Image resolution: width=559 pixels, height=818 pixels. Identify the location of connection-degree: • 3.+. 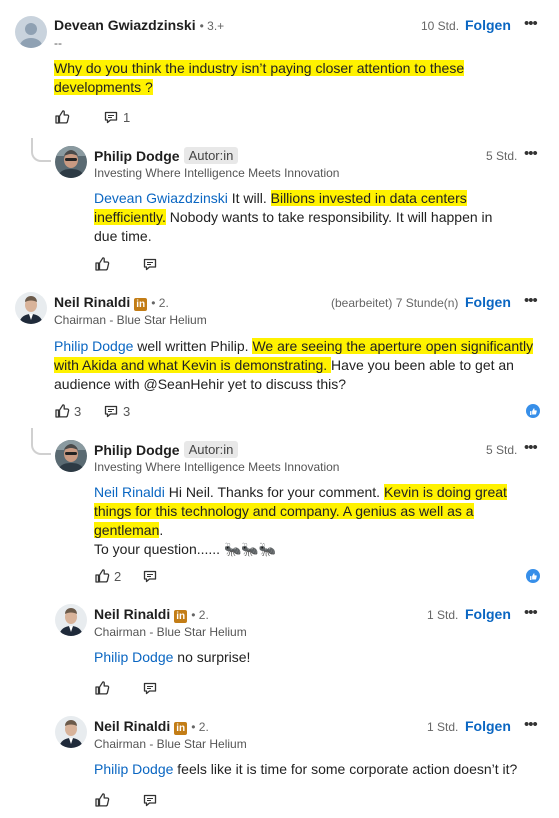
(212, 26).